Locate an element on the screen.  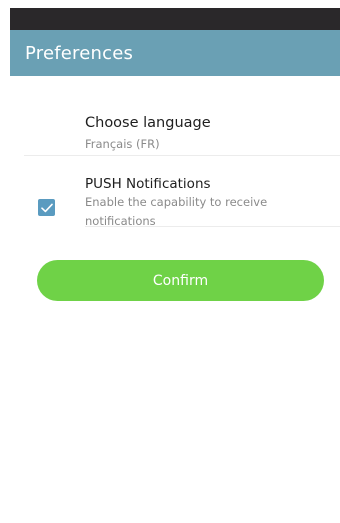
page-title: Preferences is located at coordinates (79, 53).